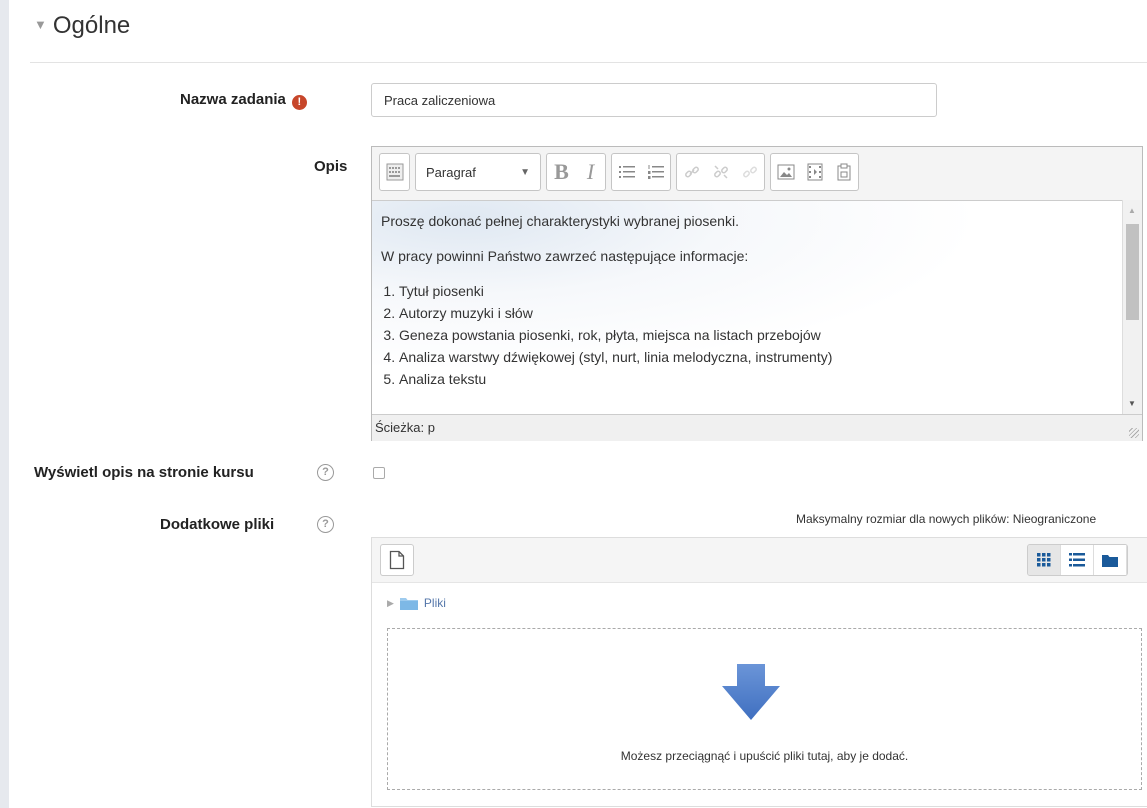 The width and height of the screenshot is (1147, 808). I want to click on toolbar-group-links, so click(720, 172).